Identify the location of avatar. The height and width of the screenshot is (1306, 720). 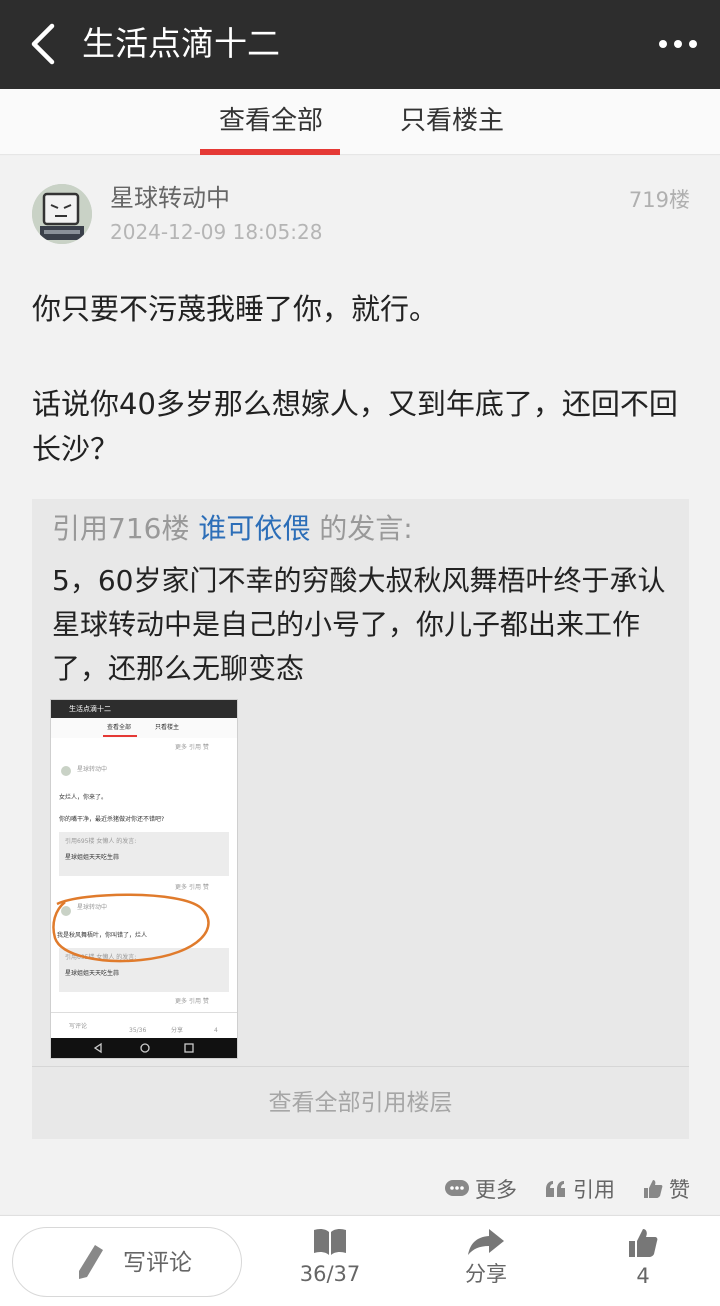
(62, 214).